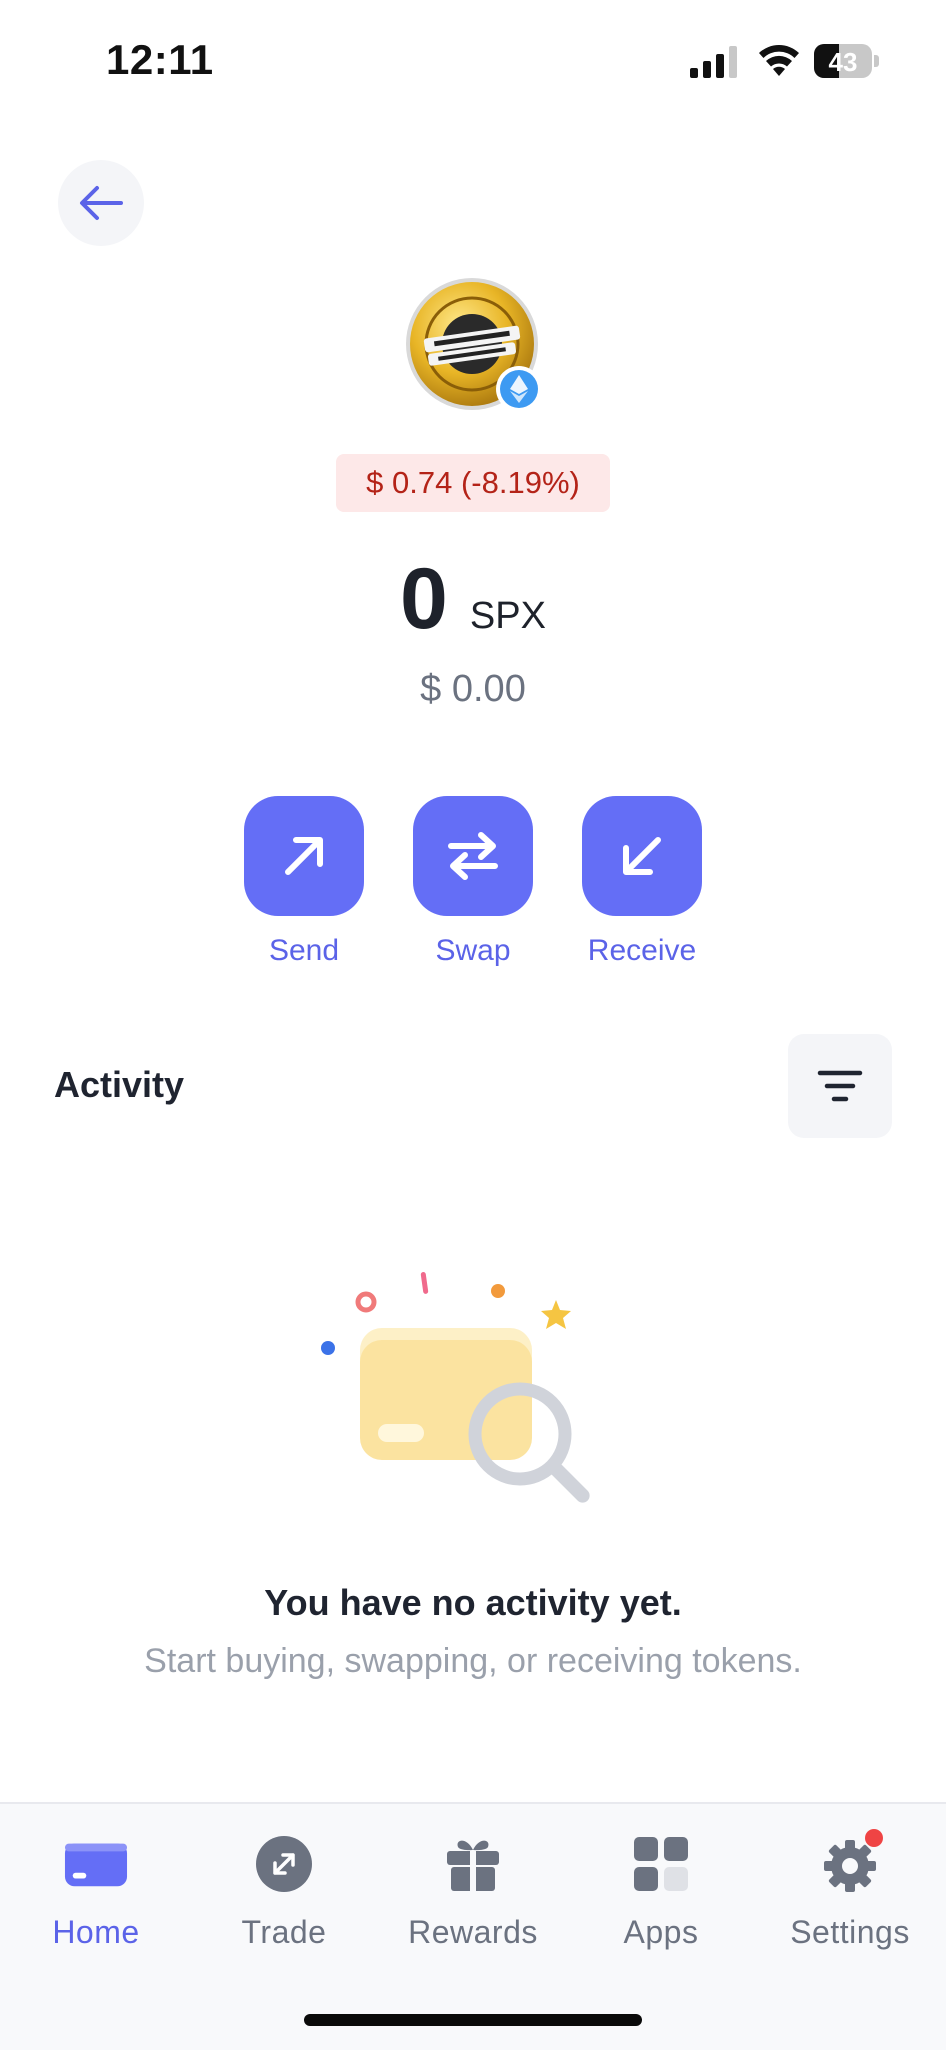  What do you see at coordinates (642, 856) in the screenshot?
I see `arrow-down-left-icon` at bounding box center [642, 856].